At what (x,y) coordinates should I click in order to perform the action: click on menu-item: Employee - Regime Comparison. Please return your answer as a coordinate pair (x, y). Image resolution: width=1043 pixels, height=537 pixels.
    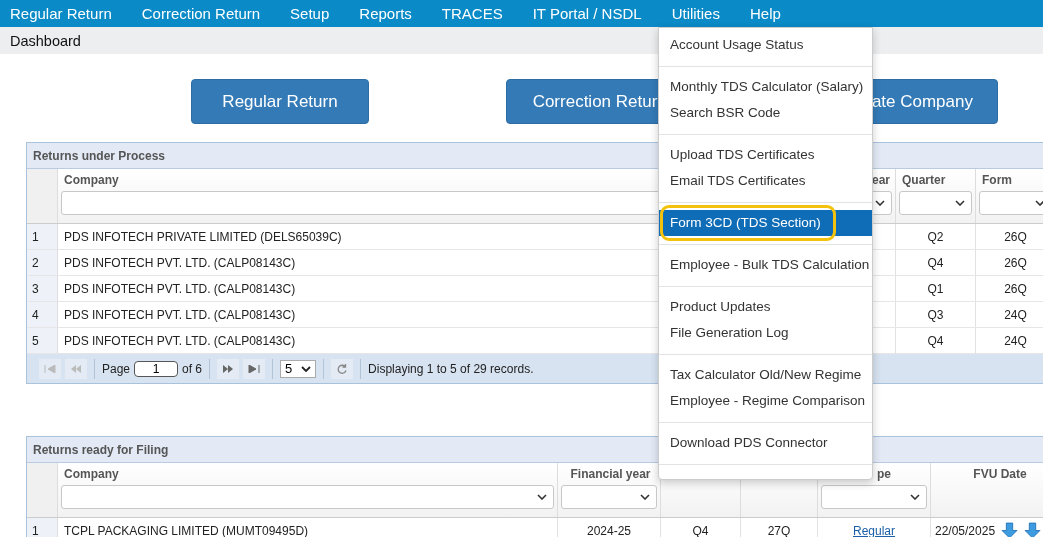
    Looking at the image, I should click on (765, 401).